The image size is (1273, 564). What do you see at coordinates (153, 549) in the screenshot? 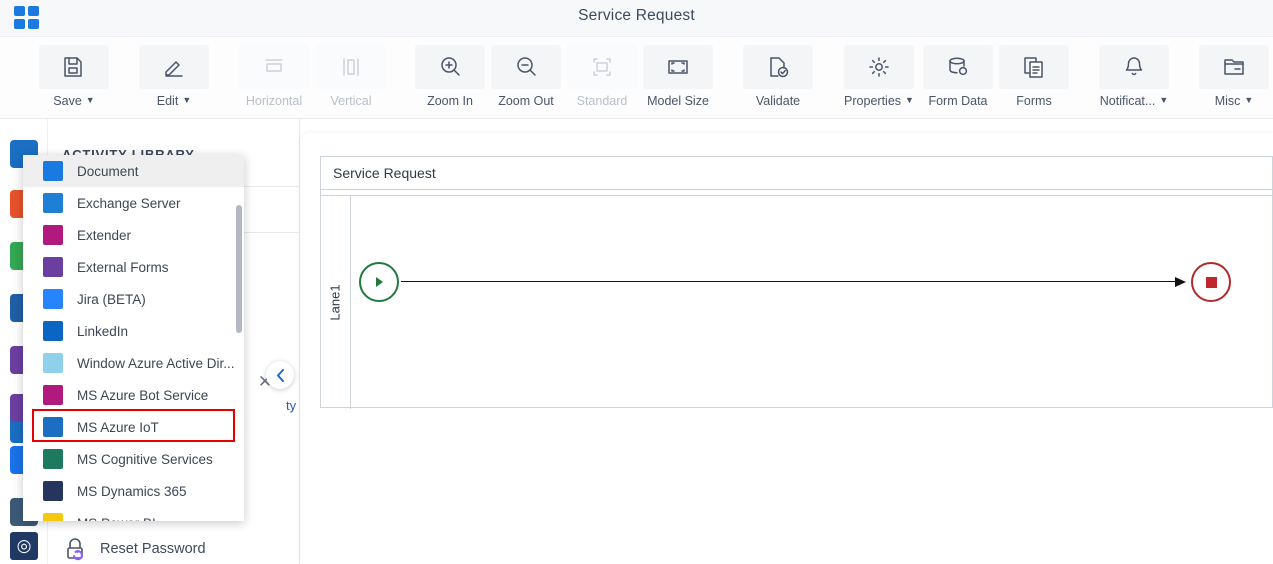
I see `reset-password-label: Reset Password` at bounding box center [153, 549].